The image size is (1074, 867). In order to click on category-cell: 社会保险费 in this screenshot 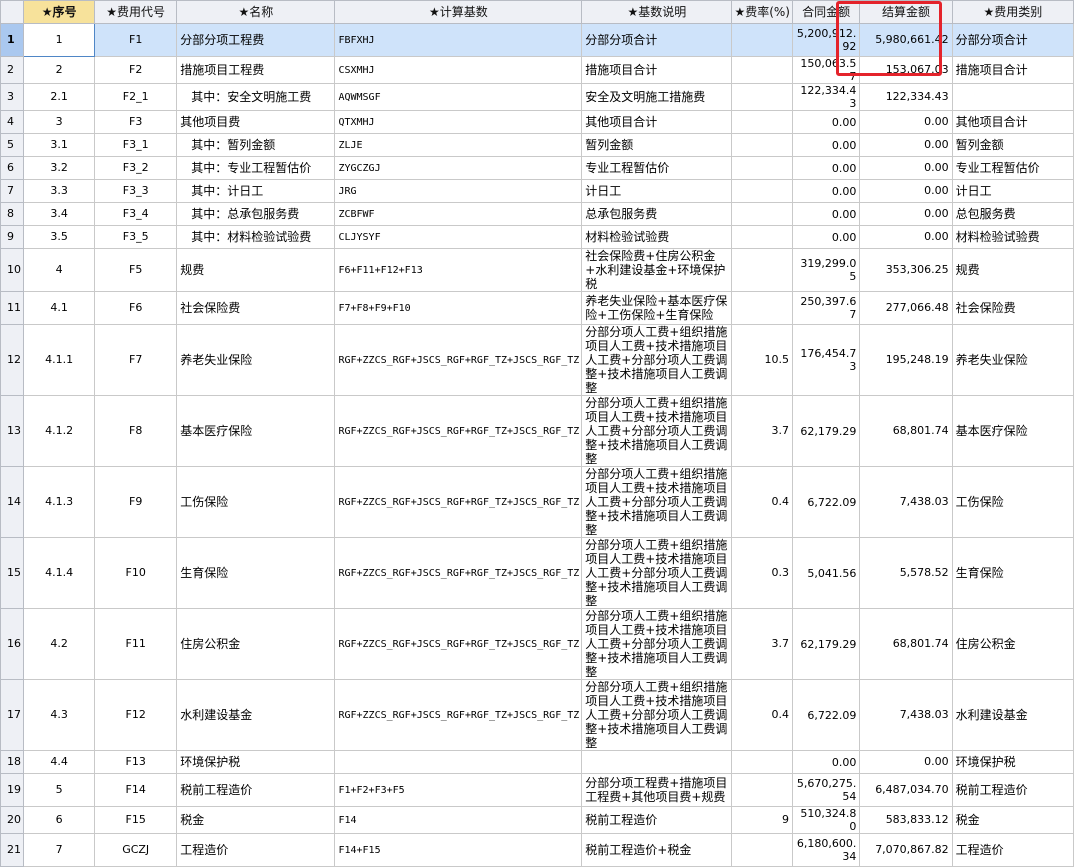, I will do `click(1012, 308)`.